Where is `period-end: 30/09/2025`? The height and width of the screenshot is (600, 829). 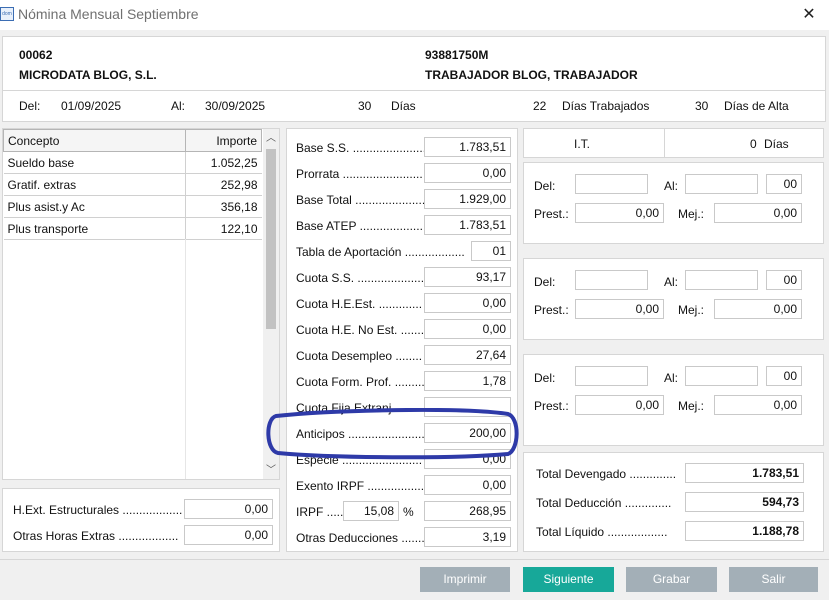 period-end: 30/09/2025 is located at coordinates (235, 106).